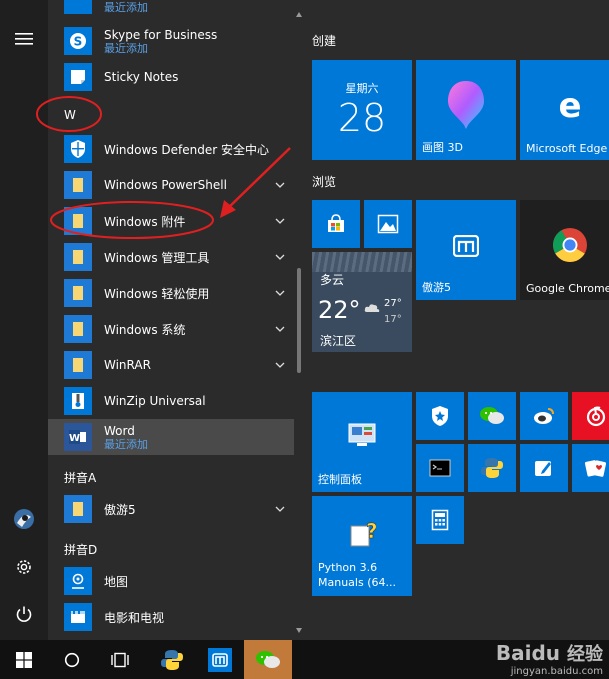 The width and height of the screenshot is (609, 679). I want to click on tile-cmd, so click(440, 468).